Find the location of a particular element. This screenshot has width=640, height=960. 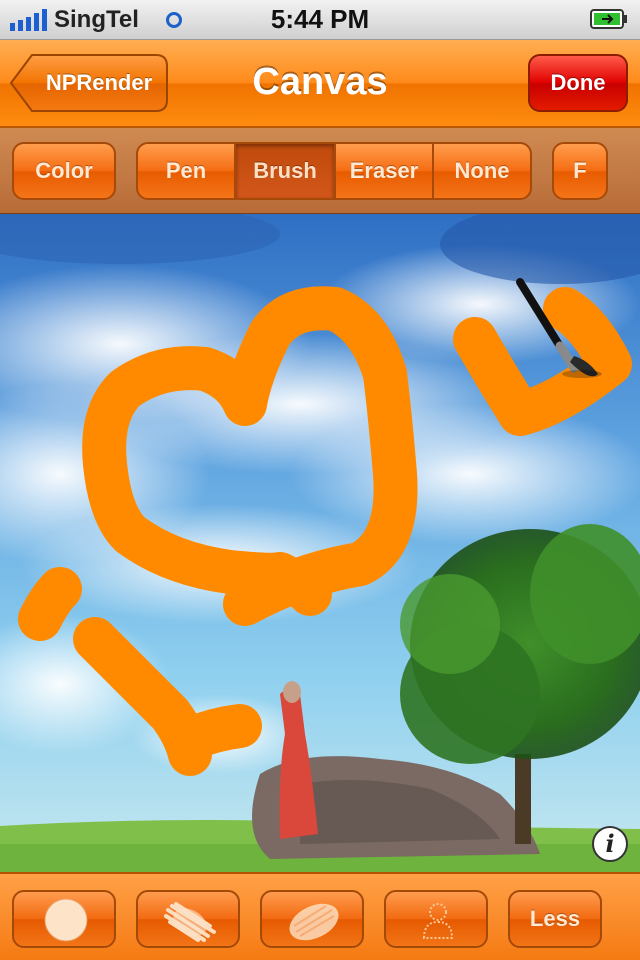

less-button: Less is located at coordinates (555, 919).